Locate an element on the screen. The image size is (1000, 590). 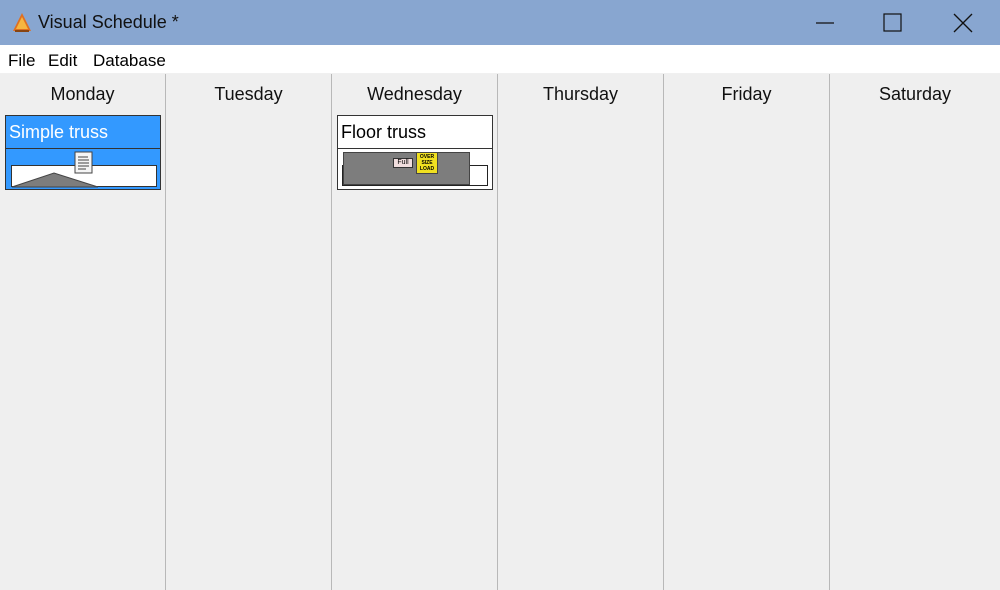
close-icon is located at coordinates (963, 23).